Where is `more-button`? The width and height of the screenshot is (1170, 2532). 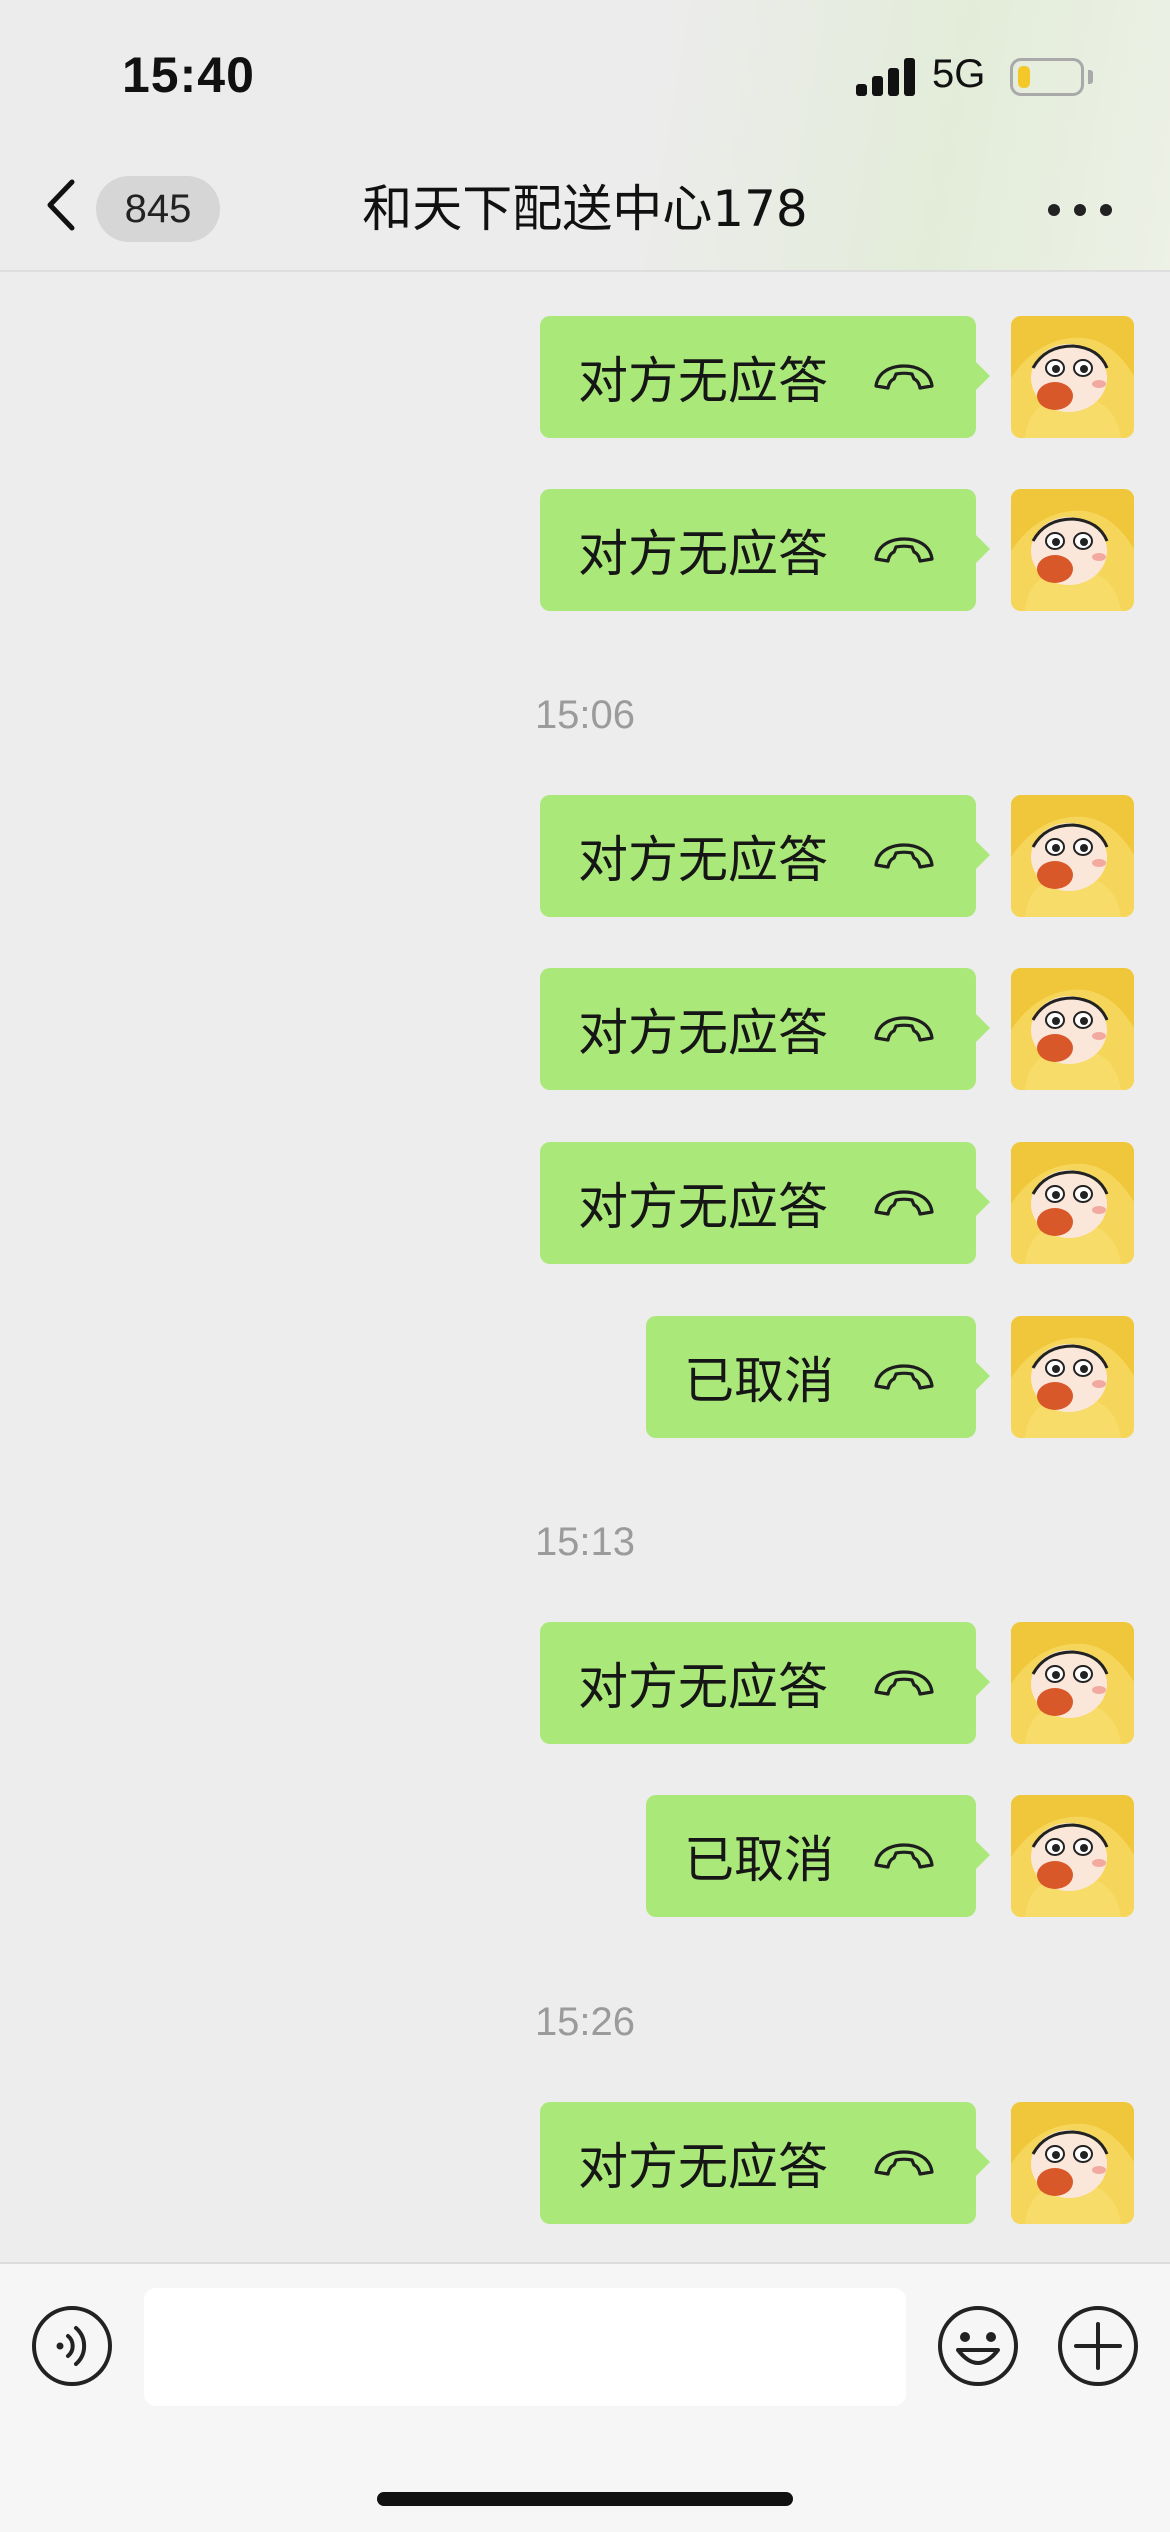
more-button is located at coordinates (1083, 210).